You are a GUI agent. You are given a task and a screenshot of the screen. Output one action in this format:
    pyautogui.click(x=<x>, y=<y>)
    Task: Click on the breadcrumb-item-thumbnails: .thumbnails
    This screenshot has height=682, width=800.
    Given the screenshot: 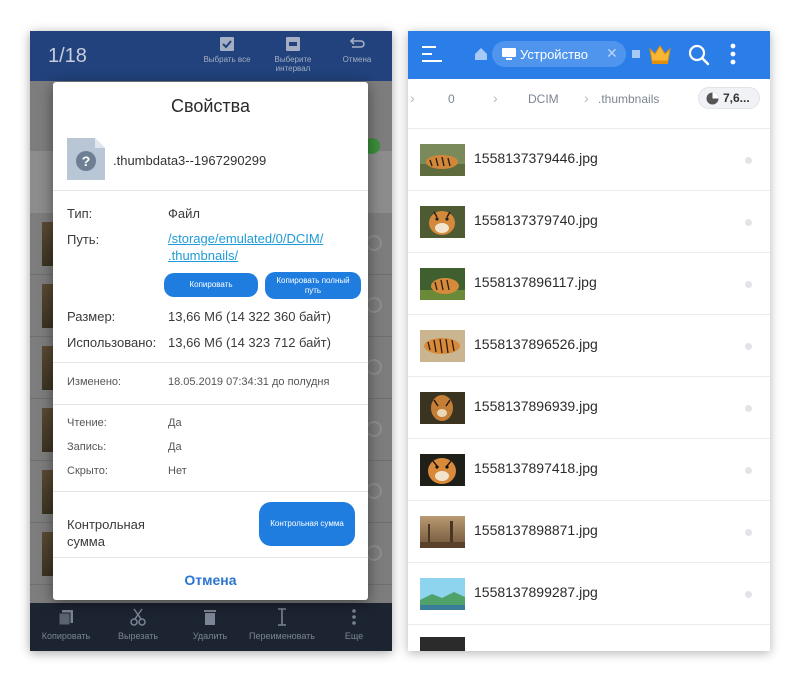 What is the action you would take?
    pyautogui.click(x=628, y=99)
    